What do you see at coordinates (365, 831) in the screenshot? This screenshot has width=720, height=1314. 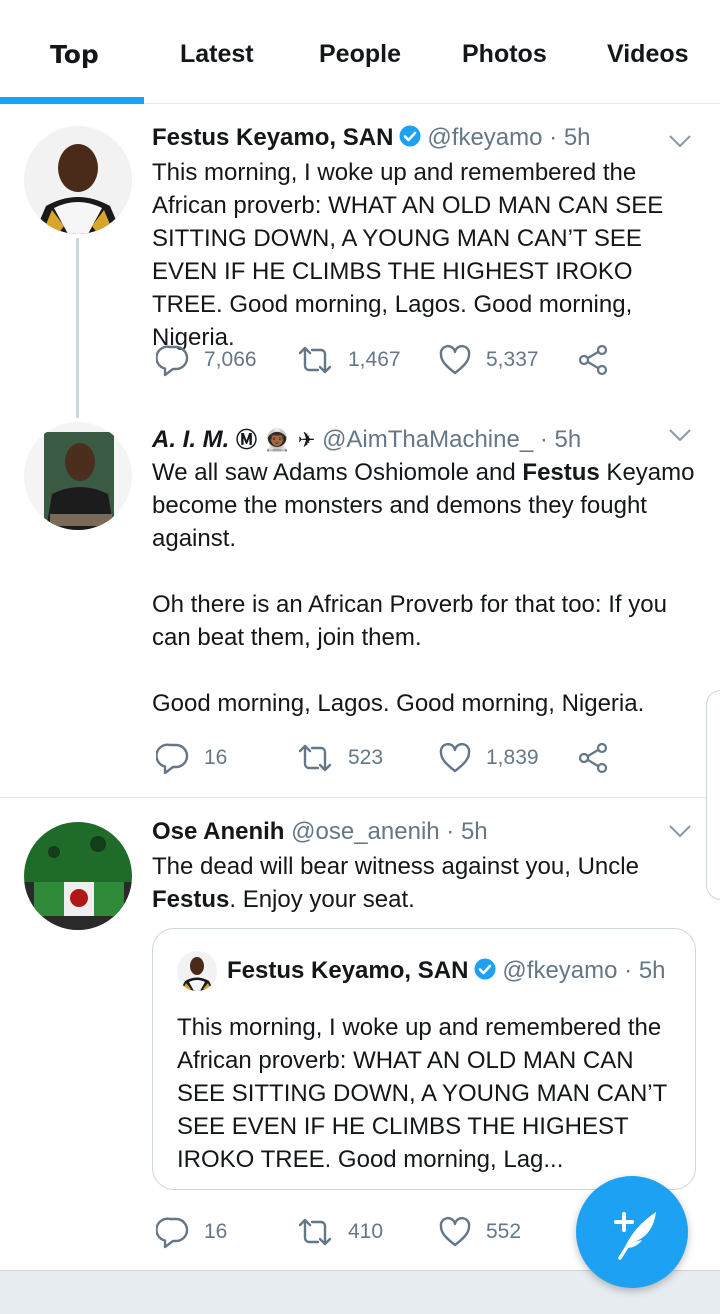 I see `author-handle: @ose_anenih` at bounding box center [365, 831].